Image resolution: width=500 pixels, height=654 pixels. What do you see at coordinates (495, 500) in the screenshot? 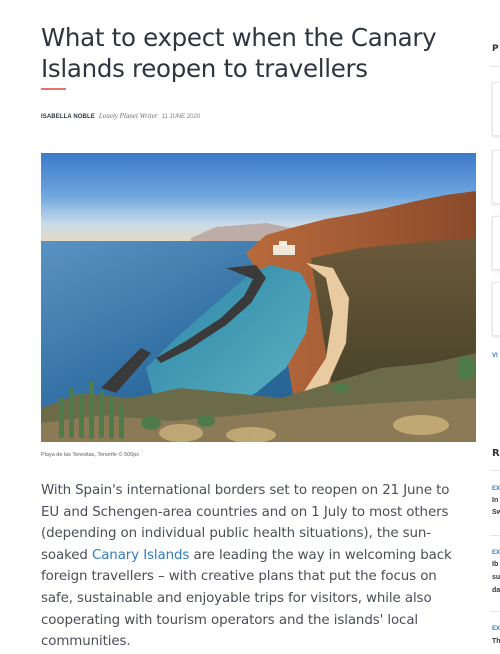
I see `sidebar-item-text: In` at bounding box center [495, 500].